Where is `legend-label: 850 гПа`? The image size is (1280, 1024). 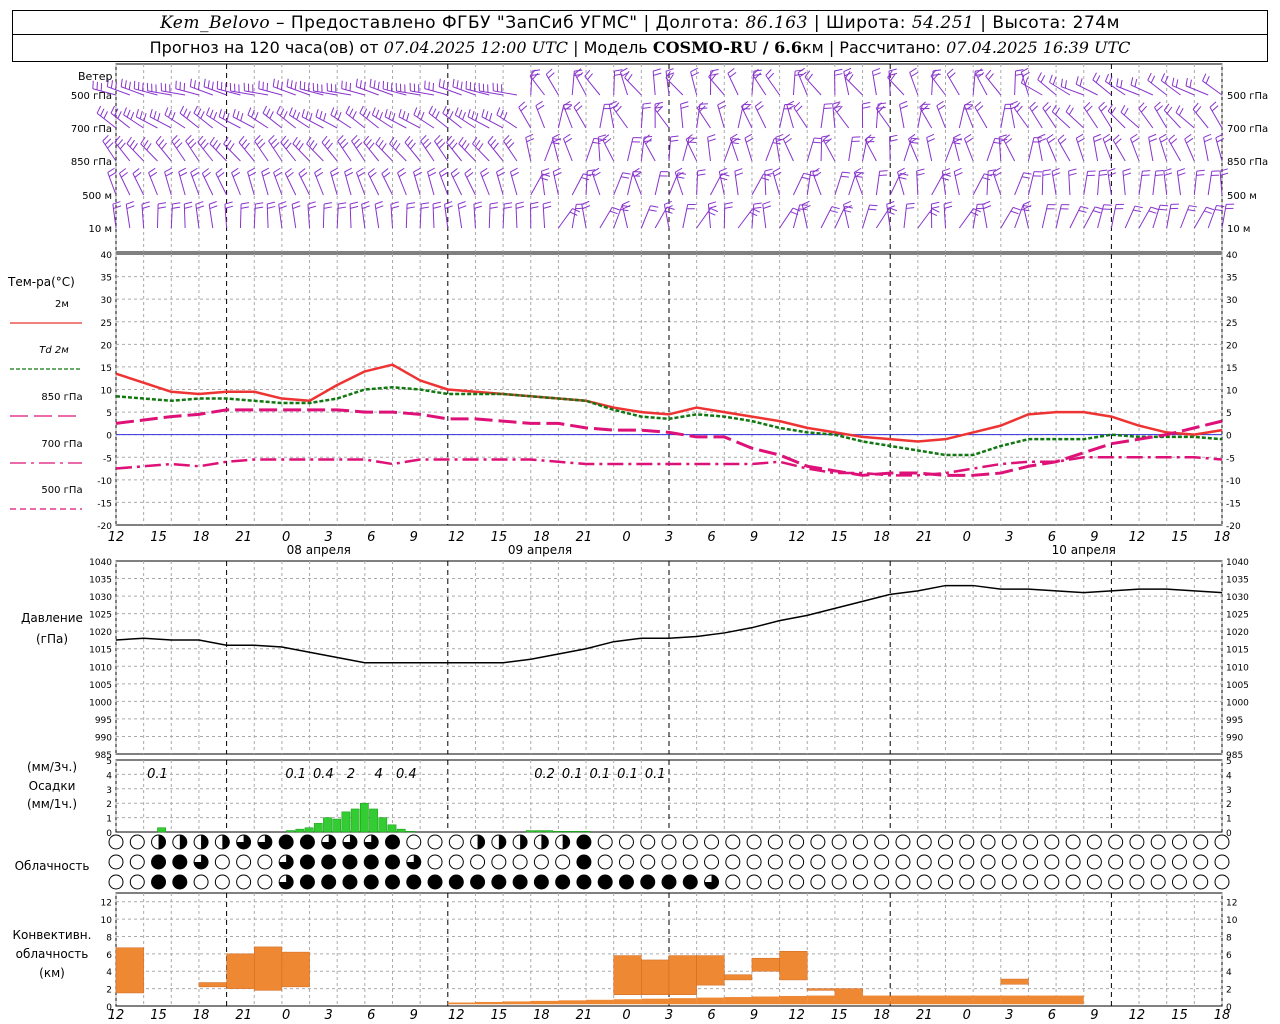
legend-label: 850 гПа is located at coordinates (61, 397).